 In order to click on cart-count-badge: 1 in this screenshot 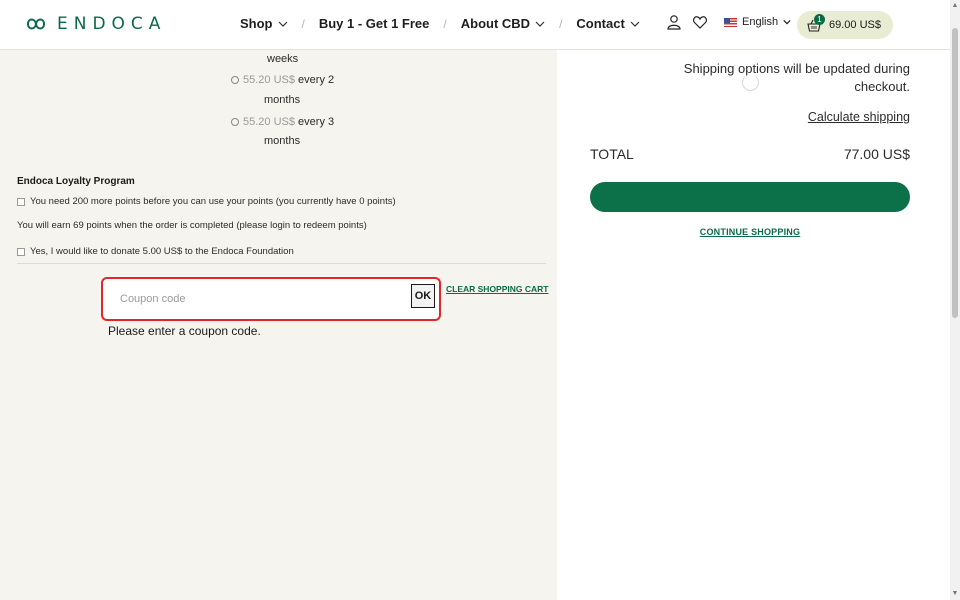, I will do `click(819, 19)`.